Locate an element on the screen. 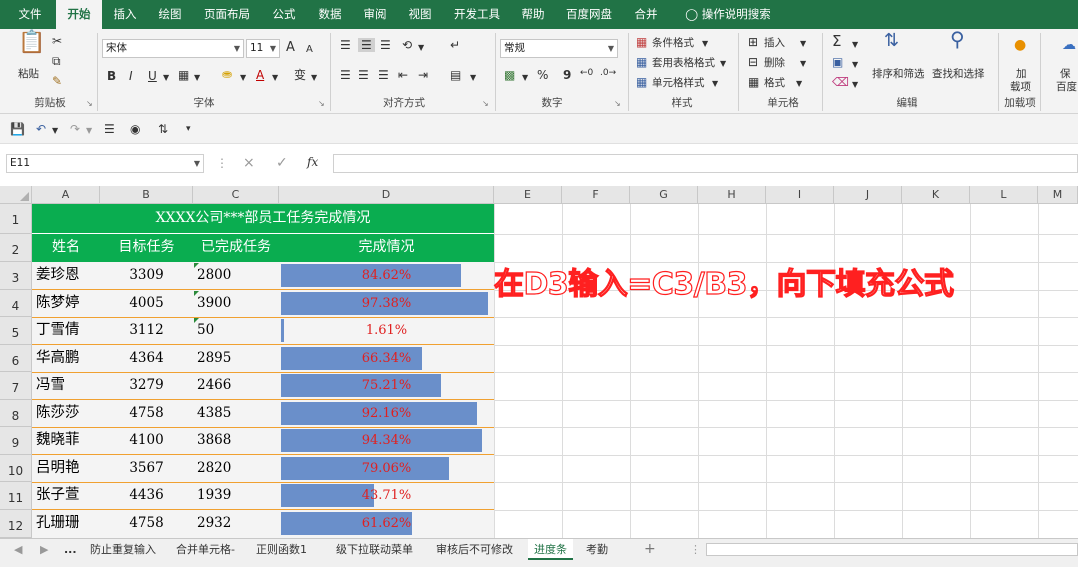 The height and width of the screenshot is (567, 1078). tab-data: 数据 is located at coordinates (330, 14).